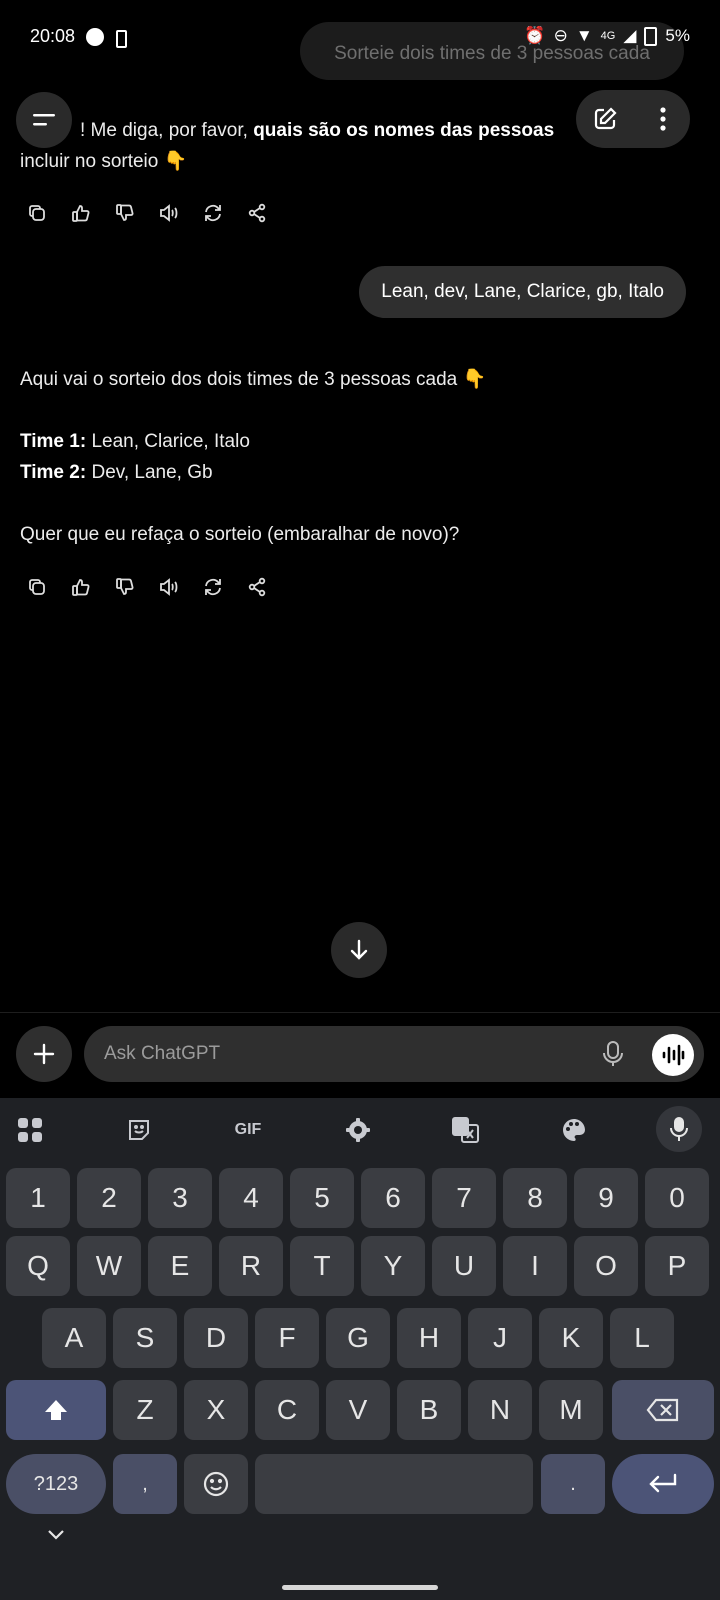  I want to click on key-9: 9, so click(606, 1198).